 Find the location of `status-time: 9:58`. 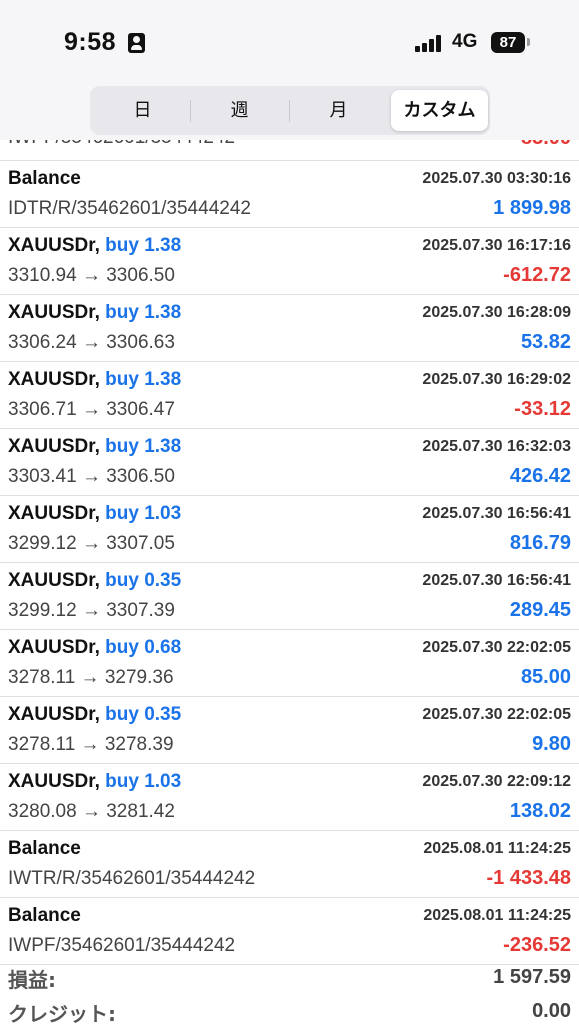

status-time: 9:58 is located at coordinates (90, 42).